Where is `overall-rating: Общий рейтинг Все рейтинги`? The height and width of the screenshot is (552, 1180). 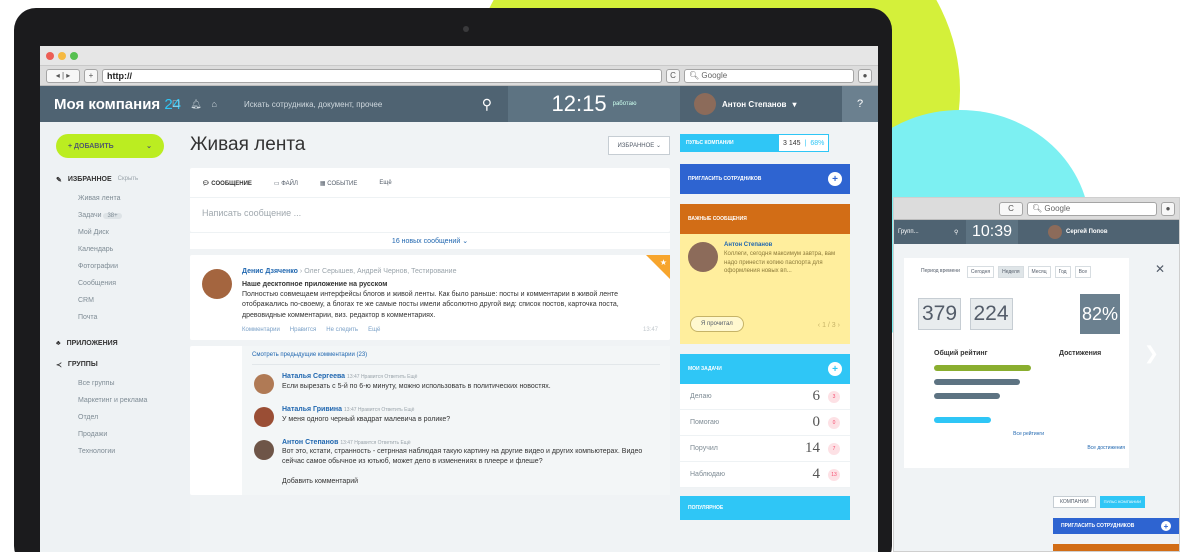
overall-rating: Общий рейтинг Все рейтинги is located at coordinates (989, 393).